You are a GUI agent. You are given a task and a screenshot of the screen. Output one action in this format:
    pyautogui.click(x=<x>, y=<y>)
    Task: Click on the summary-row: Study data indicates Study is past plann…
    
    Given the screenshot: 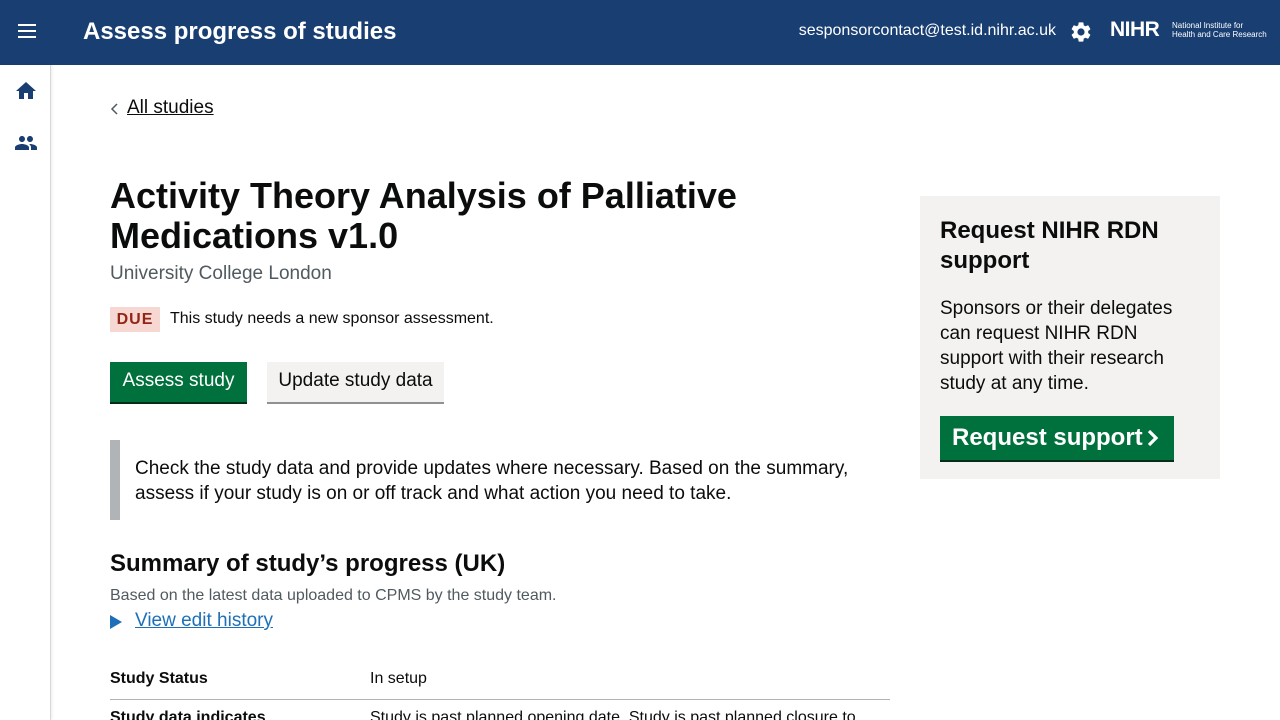 What is the action you would take?
    pyautogui.click(x=500, y=710)
    